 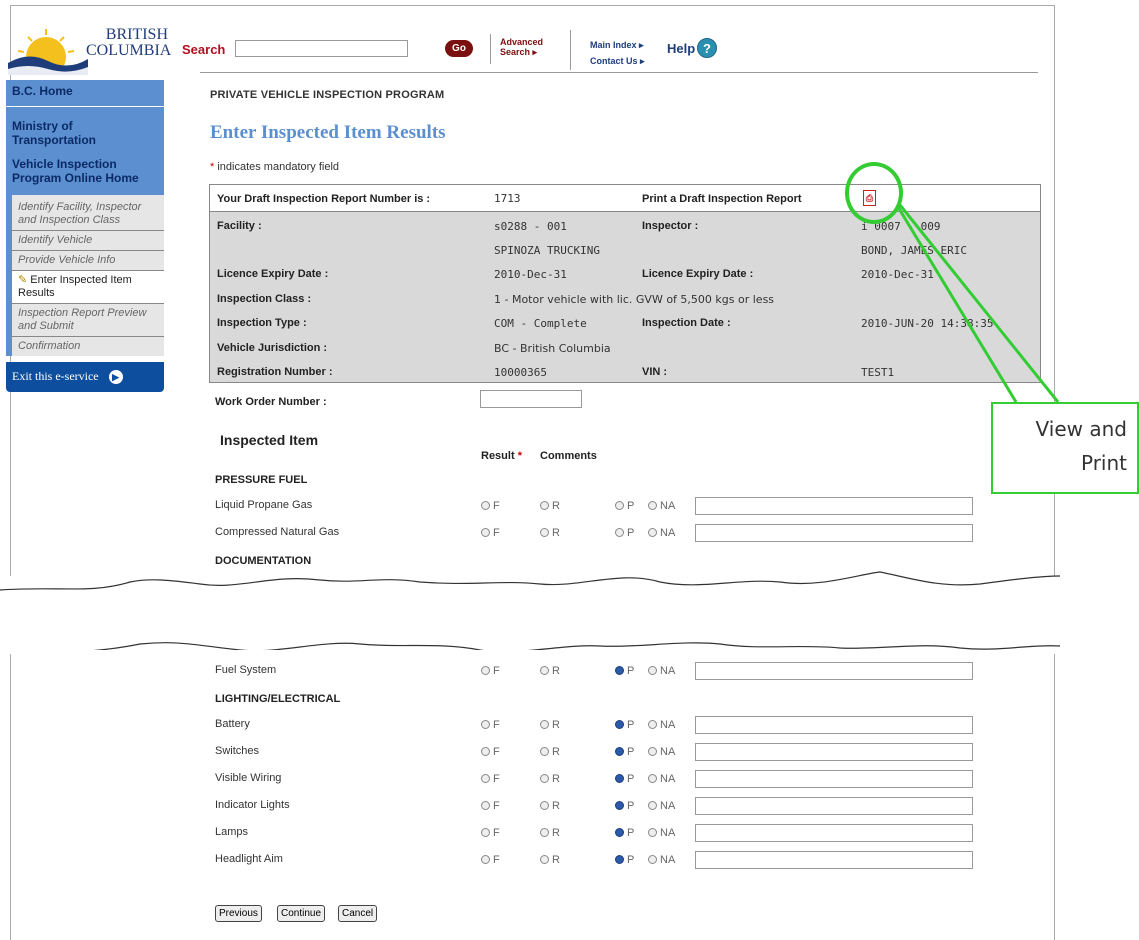 What do you see at coordinates (238, 913) in the screenshot?
I see `previous-button: Previous` at bounding box center [238, 913].